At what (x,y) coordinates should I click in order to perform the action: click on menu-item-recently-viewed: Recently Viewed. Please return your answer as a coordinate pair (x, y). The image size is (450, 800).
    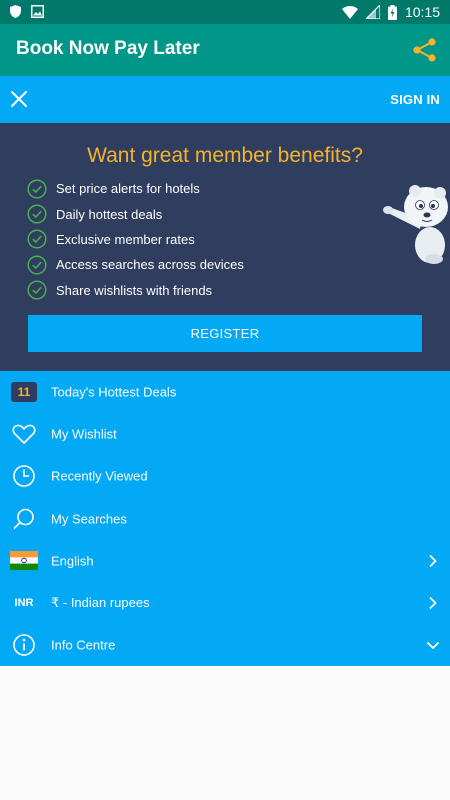
    Looking at the image, I should click on (225, 476).